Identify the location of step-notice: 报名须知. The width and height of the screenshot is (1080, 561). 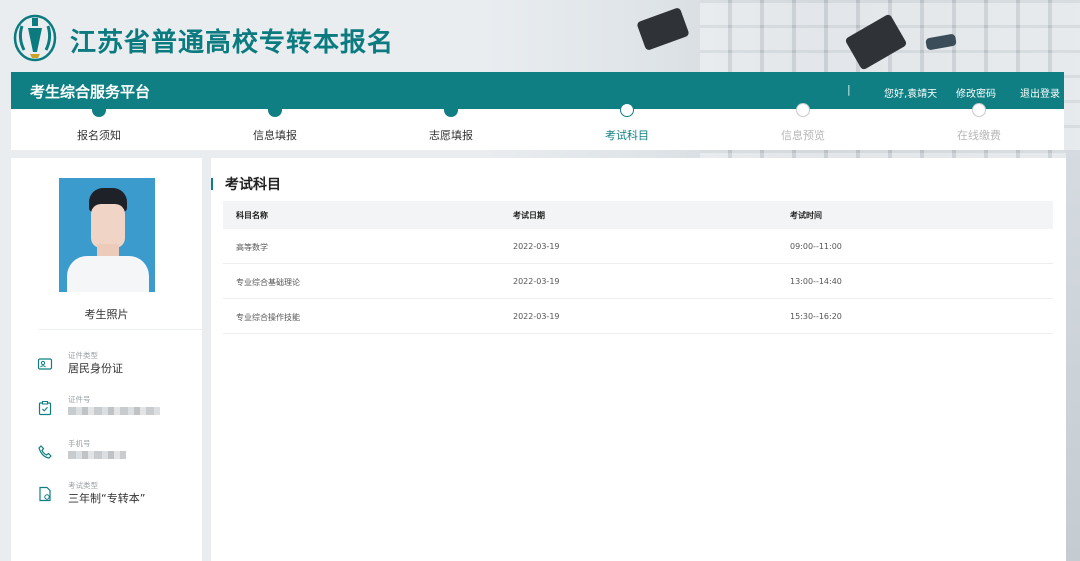
(99, 126).